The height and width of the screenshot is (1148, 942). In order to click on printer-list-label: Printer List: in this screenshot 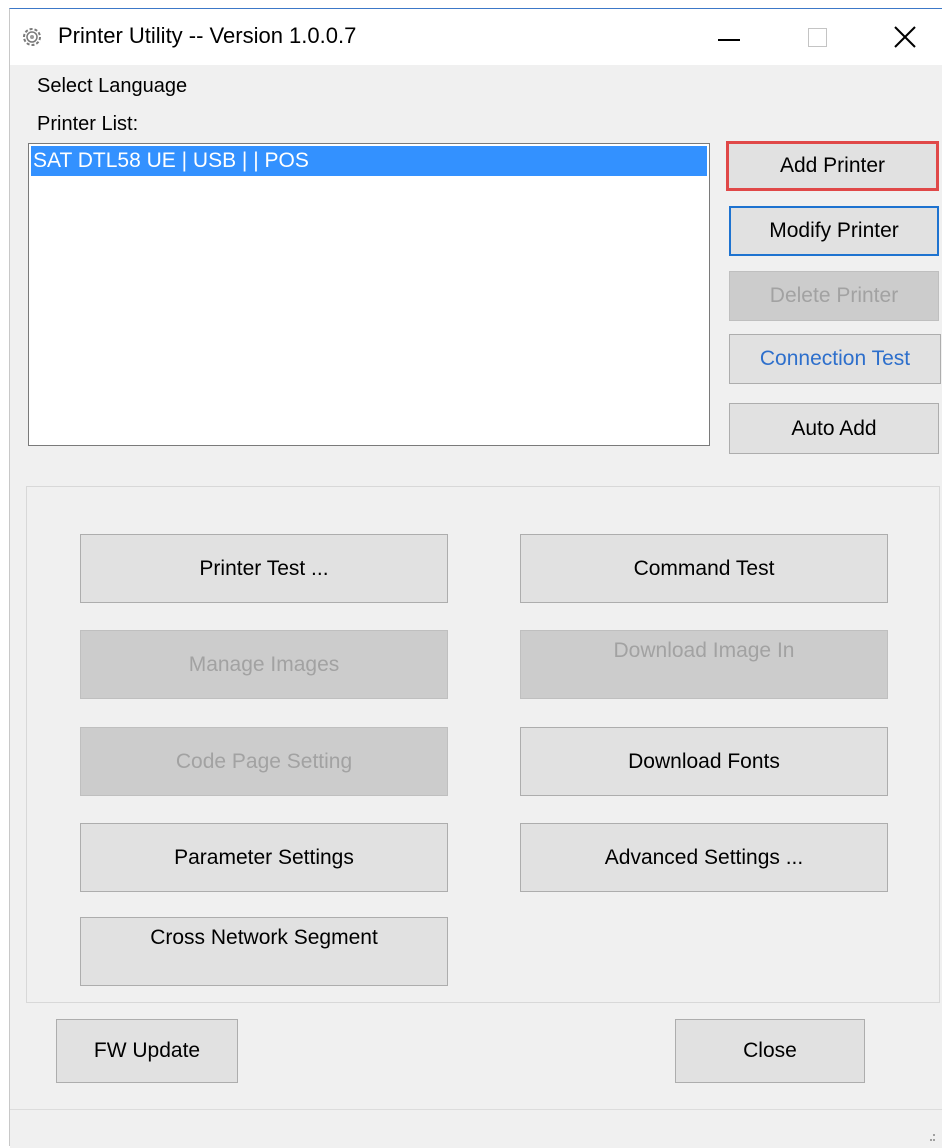, I will do `click(88, 124)`.